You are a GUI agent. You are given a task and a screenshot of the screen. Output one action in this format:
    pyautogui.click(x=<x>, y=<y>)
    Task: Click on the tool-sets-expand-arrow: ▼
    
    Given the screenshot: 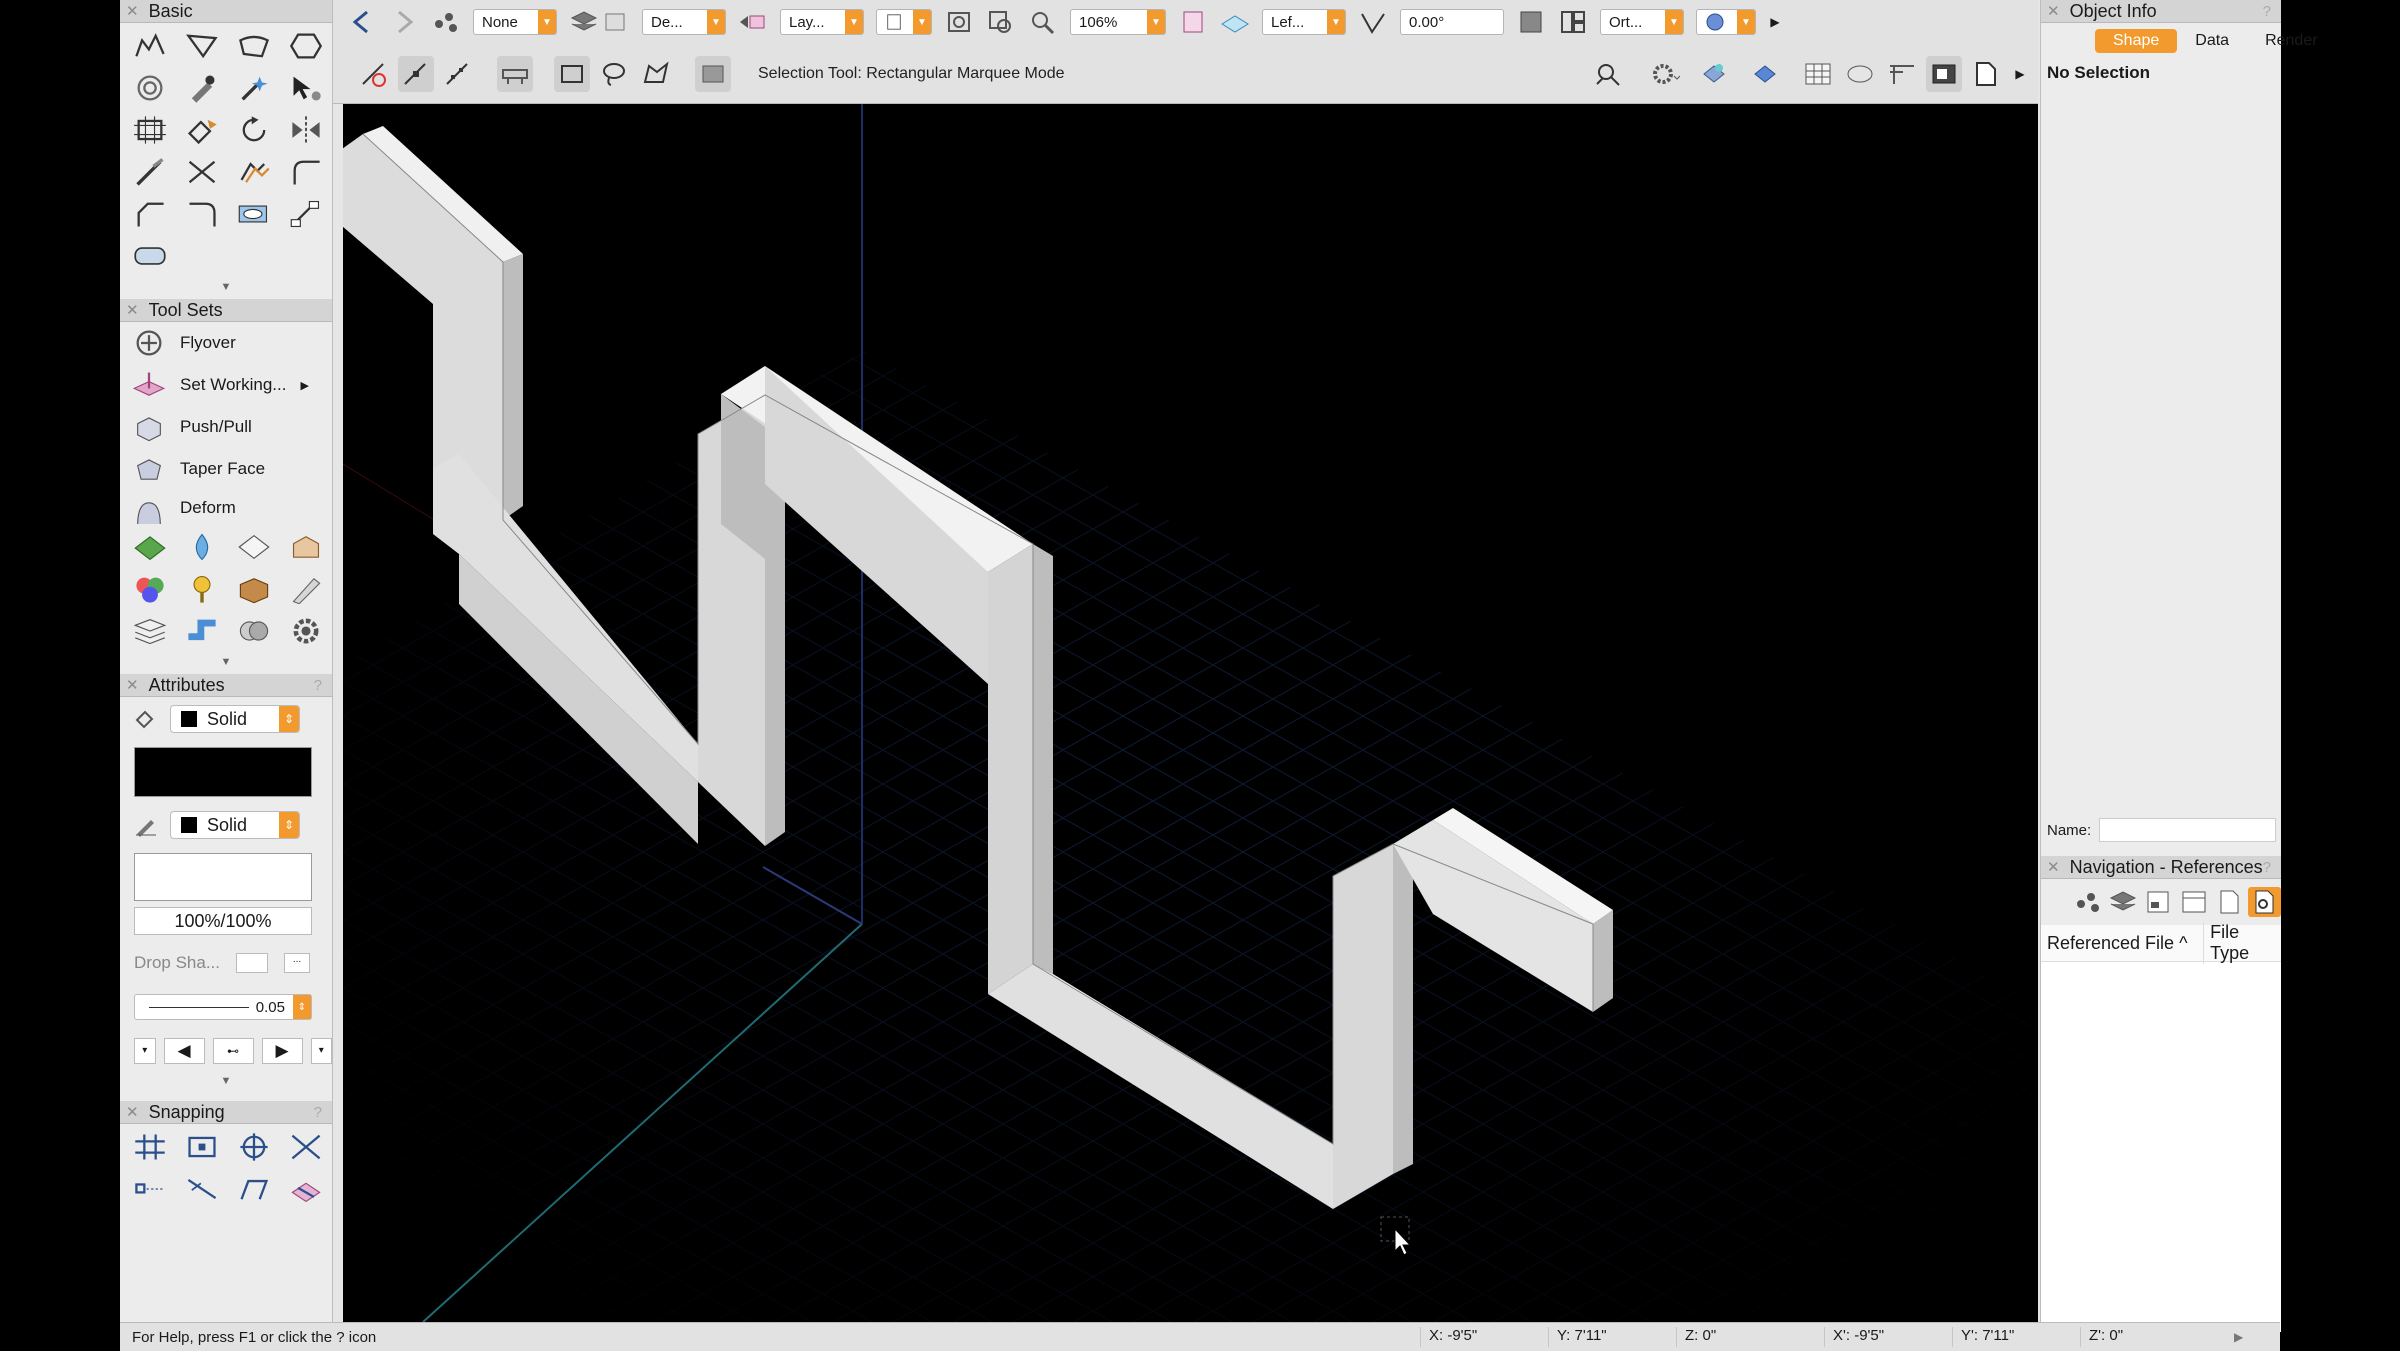 What is the action you would take?
    pyautogui.click(x=226, y=662)
    